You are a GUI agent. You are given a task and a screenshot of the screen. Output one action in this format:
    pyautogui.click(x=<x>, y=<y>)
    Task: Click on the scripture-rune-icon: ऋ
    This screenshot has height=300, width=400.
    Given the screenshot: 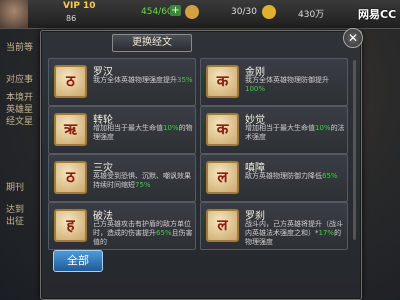 What is the action you would take?
    pyautogui.click(x=70, y=129)
    